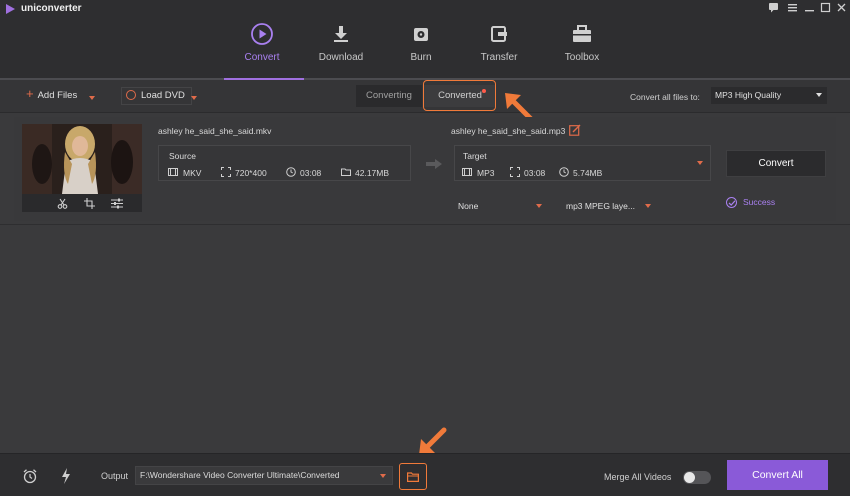  I want to click on app-name: uniconverter, so click(51, 8).